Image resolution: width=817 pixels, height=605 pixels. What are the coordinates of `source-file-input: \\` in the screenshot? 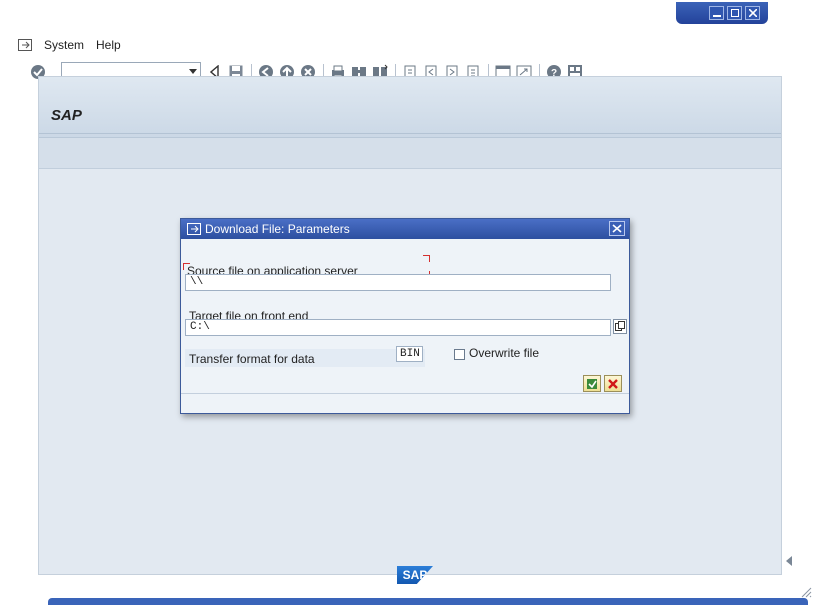 It's located at (398, 282).